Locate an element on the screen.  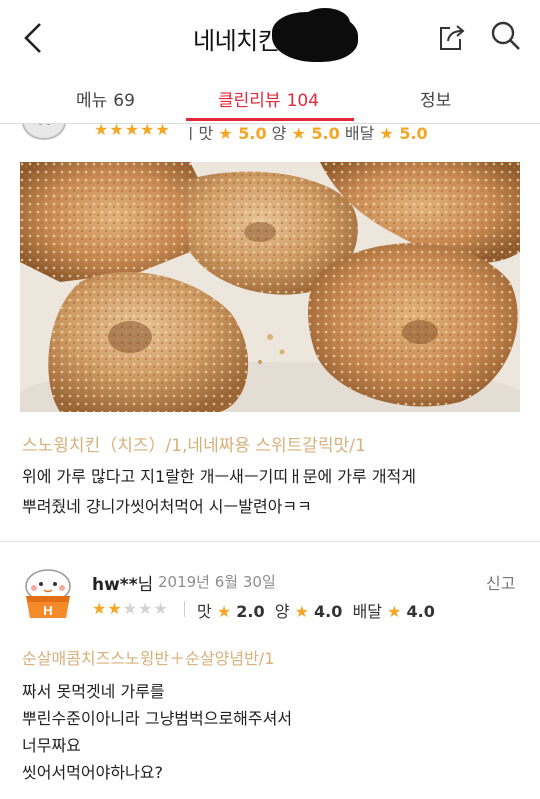
tab-menu-label: 메뉴 is located at coordinates (92, 101).